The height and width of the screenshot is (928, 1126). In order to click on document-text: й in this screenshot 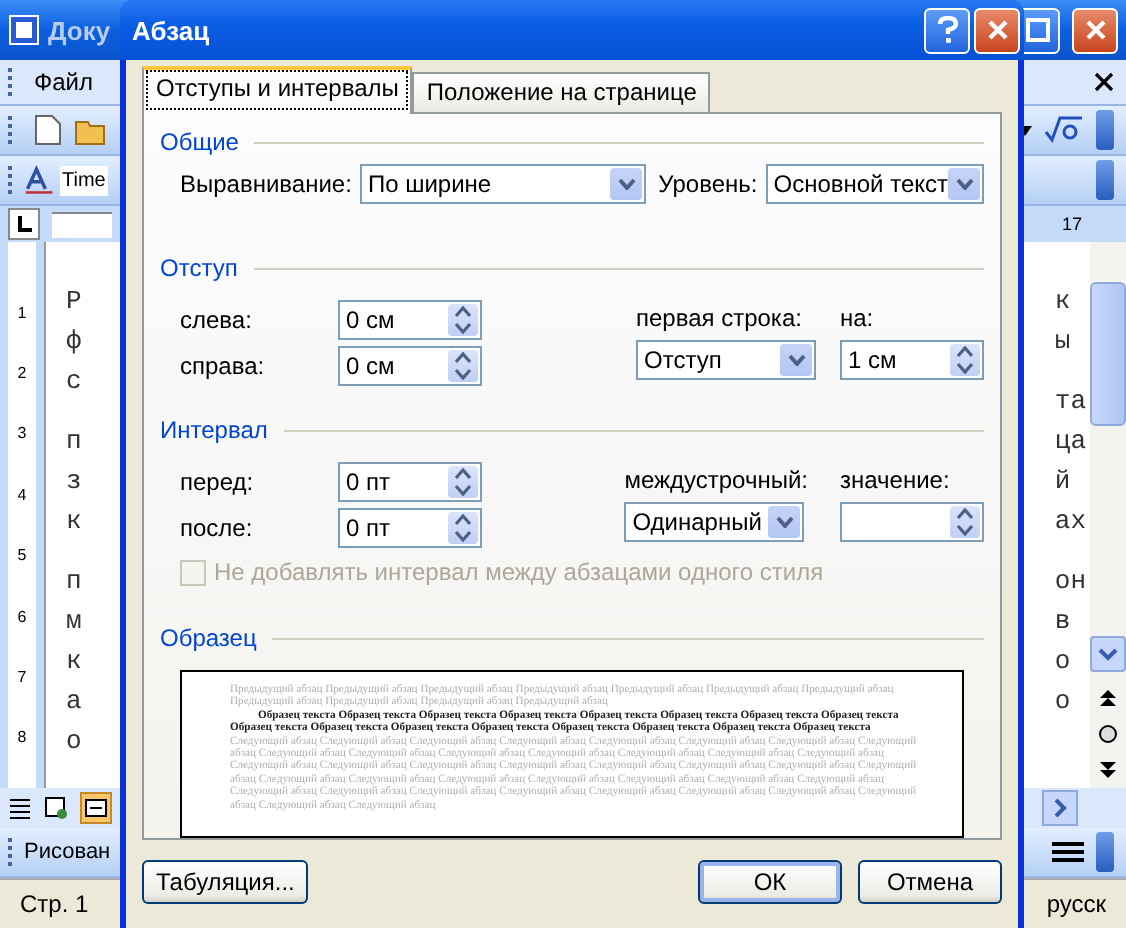, I will do `click(1063, 482)`.